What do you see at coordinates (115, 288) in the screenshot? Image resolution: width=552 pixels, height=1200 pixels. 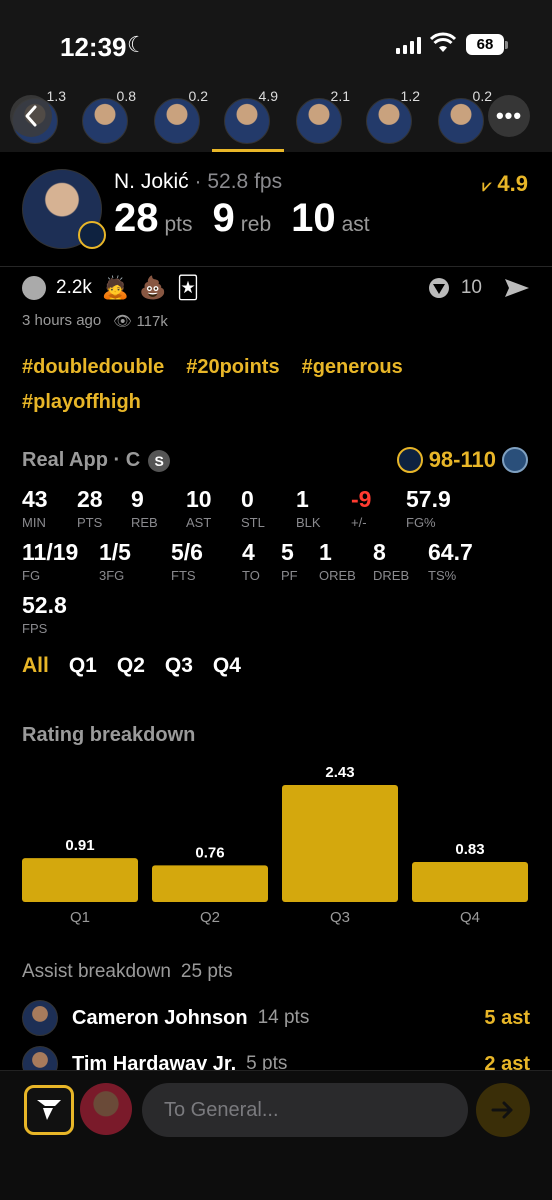 I see `bow-emoji-icon: 🙇` at bounding box center [115, 288].